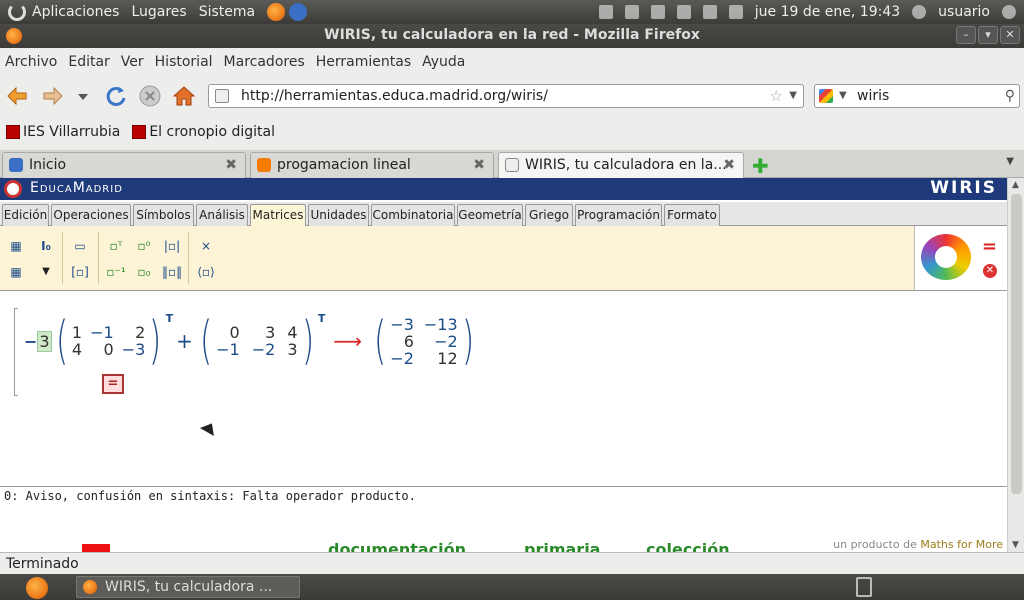 This screenshot has height=600, width=1024. What do you see at coordinates (1015, 545) in the screenshot?
I see `scroll-down-icon: ▼` at bounding box center [1015, 545].